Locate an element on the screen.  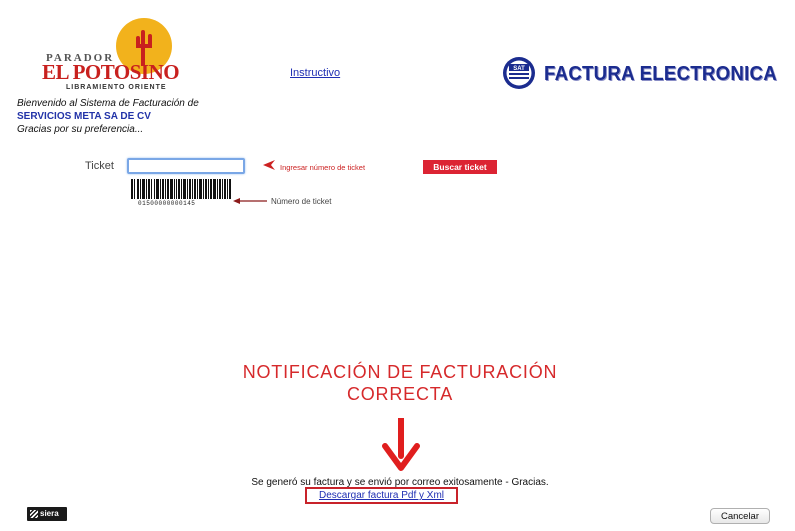
parador-el-potosino-logo: PARADOR EL POTOSINO LIBRAMIENTO ORIENTE is located at coordinates (120, 54).